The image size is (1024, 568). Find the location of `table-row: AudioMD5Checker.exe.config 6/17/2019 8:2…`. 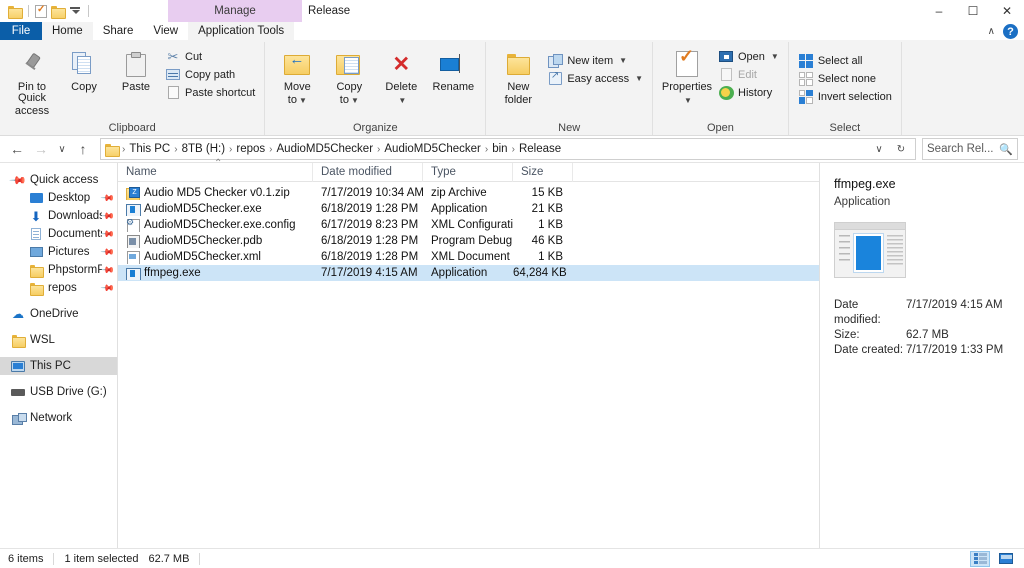

table-row: AudioMD5Checker.exe.config 6/17/2019 8:2… is located at coordinates (468, 225).